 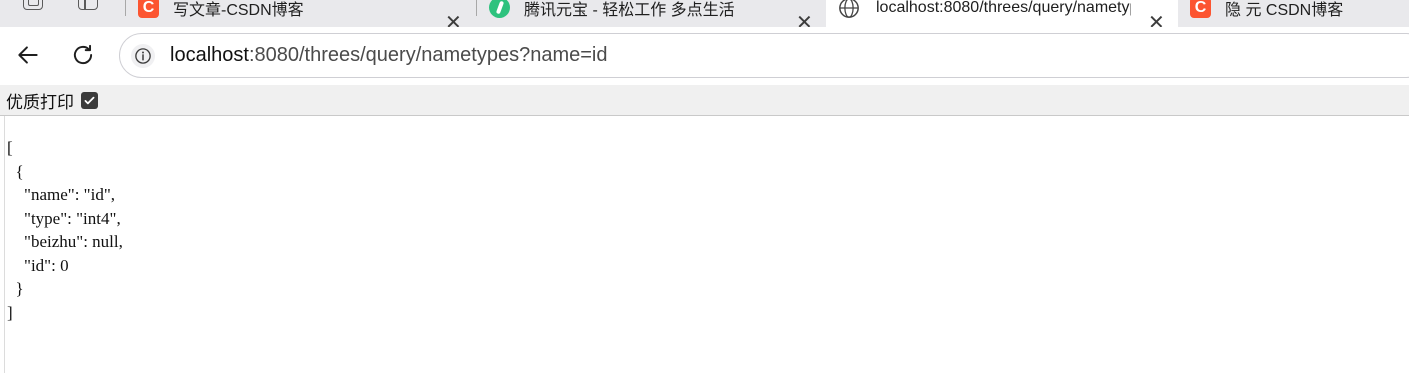 What do you see at coordinates (10, 312) in the screenshot?
I see `json-line: ]` at bounding box center [10, 312].